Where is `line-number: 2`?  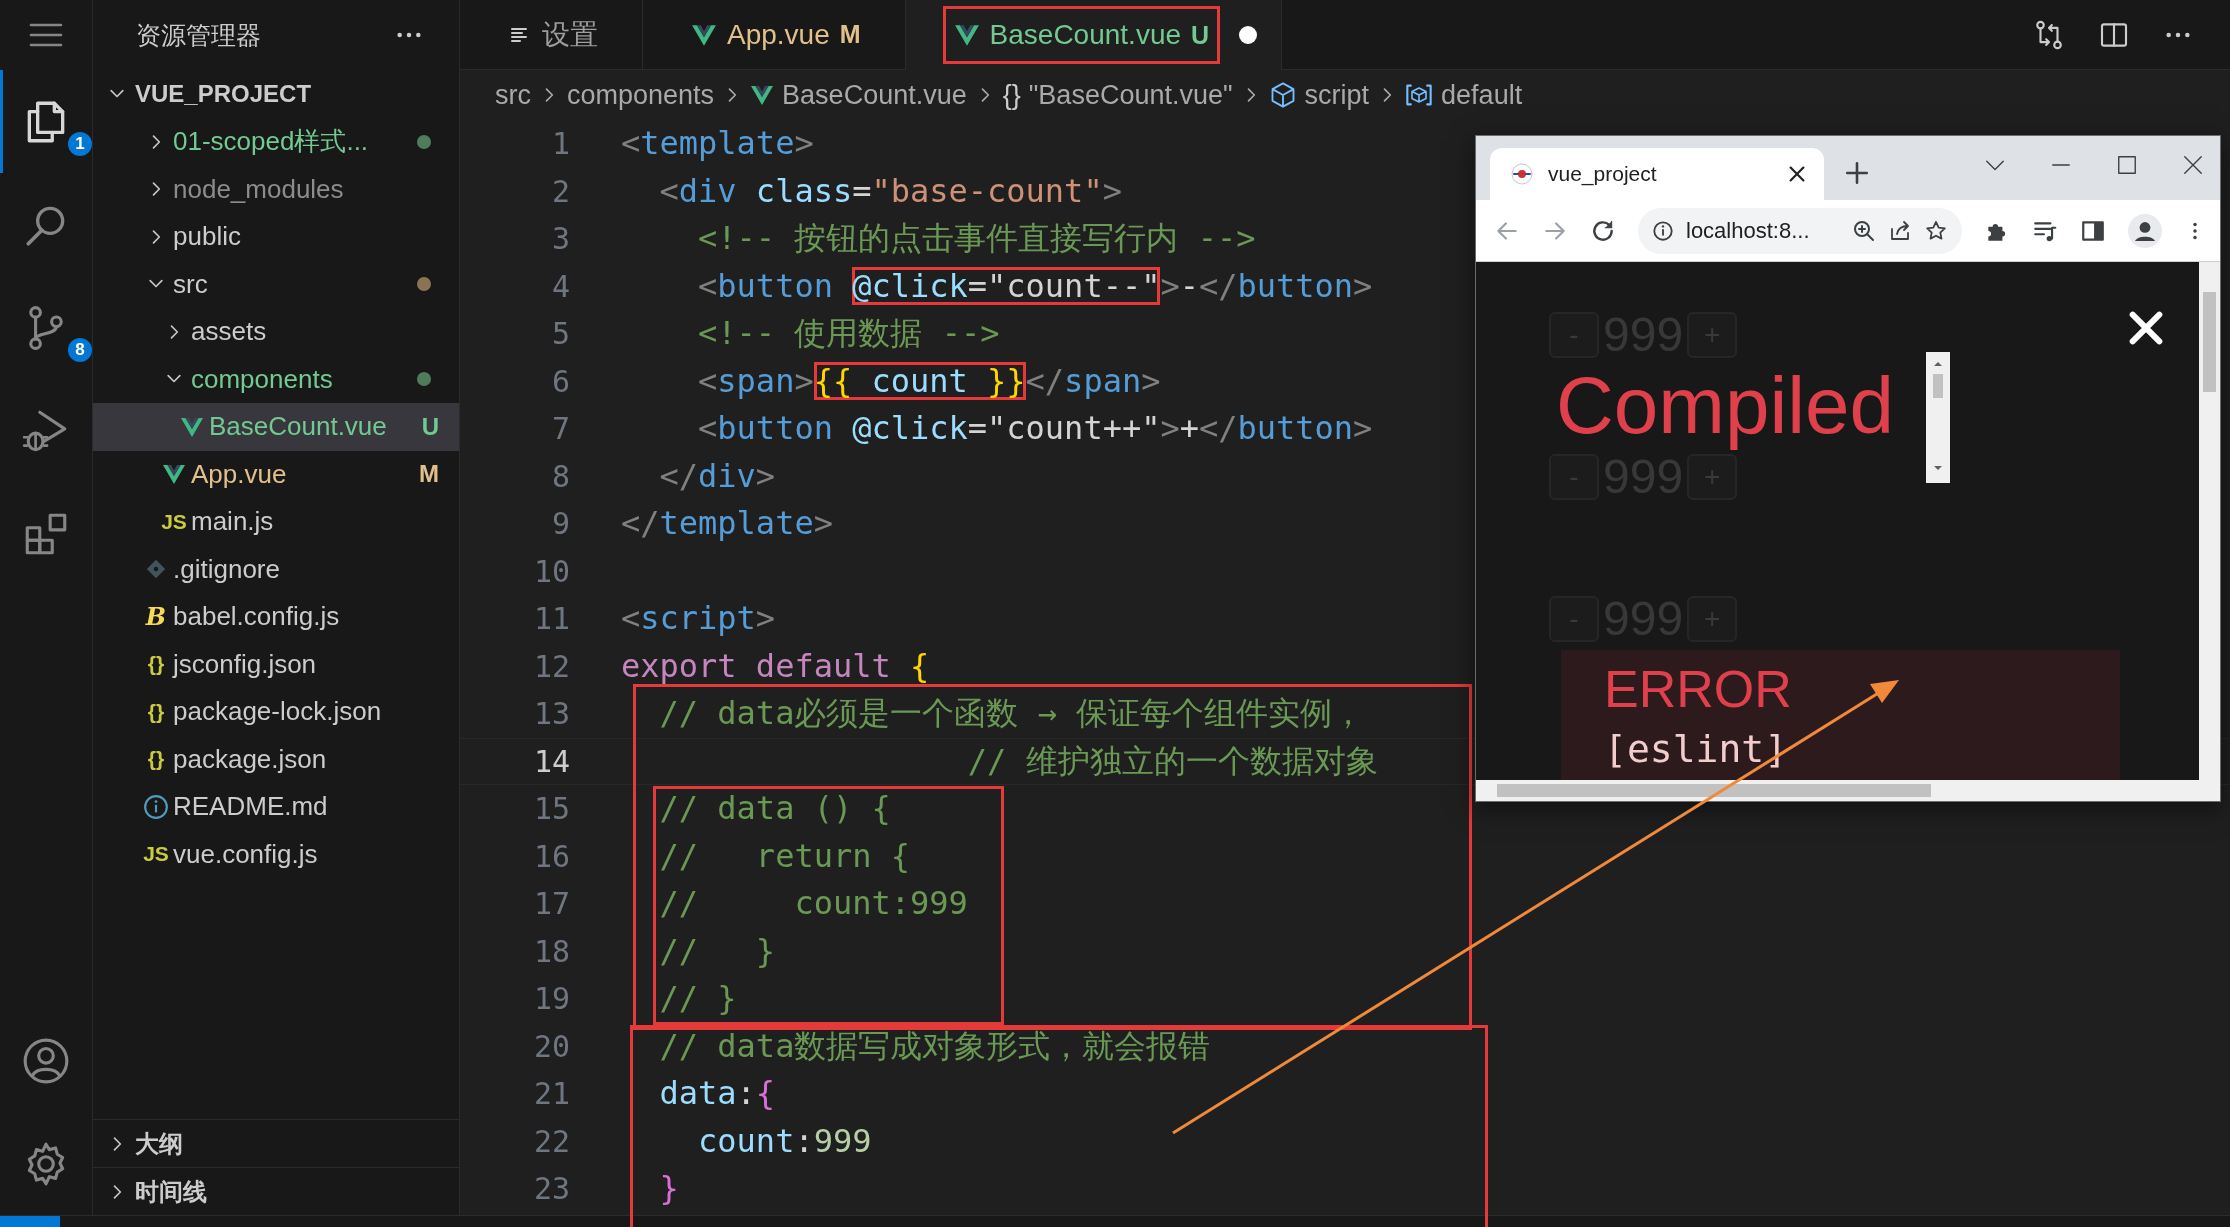 line-number: 2 is located at coordinates (560, 191).